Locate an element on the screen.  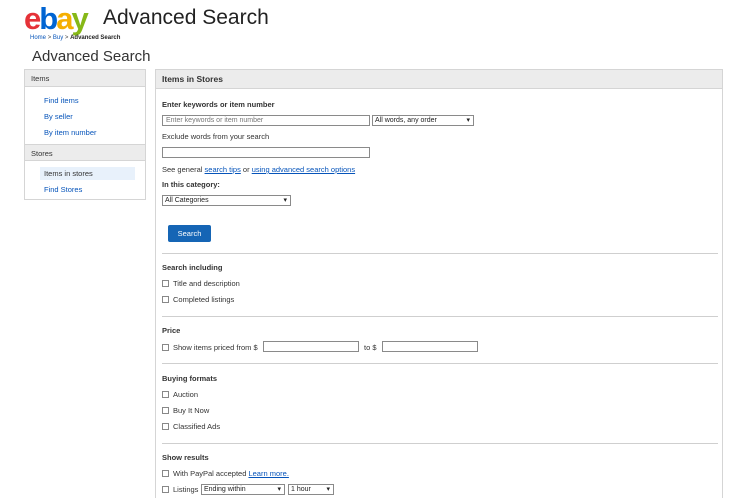
paypal-line: With PayPal accepted Learn more. is located at coordinates (231, 473).